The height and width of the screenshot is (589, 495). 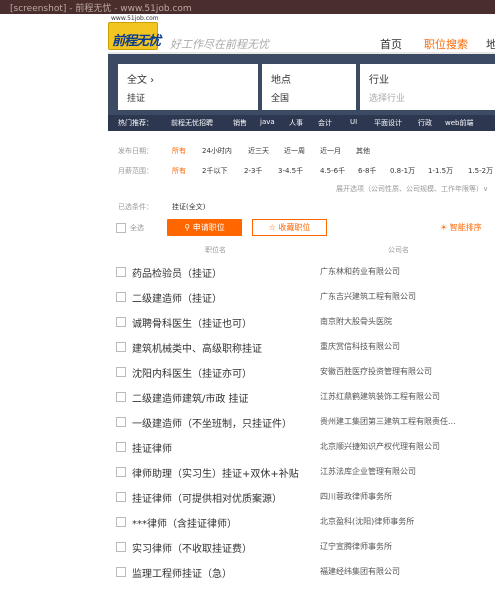 I want to click on job-title: 一级建造师（不坐班制，只挂证件）, so click(x=212, y=422).